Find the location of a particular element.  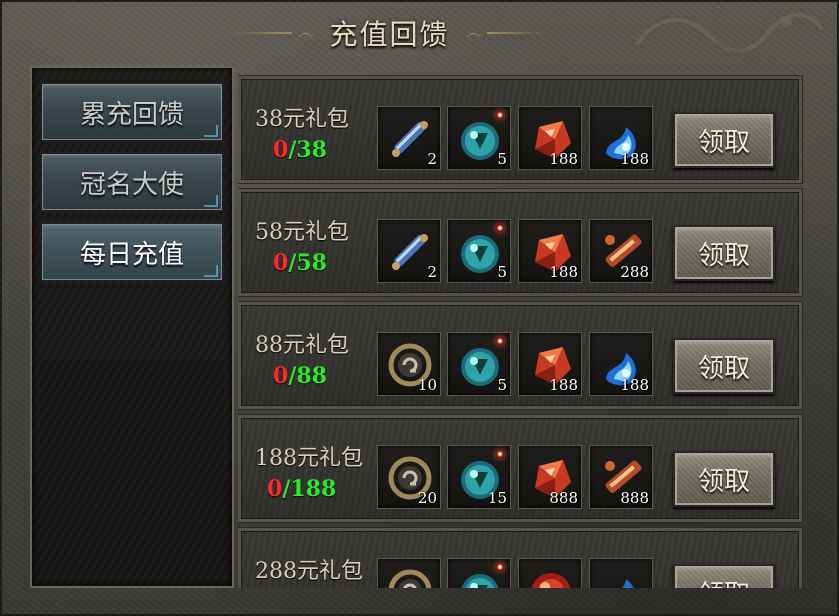

nav-title-ambassador: 冠名大使 is located at coordinates (132, 182).